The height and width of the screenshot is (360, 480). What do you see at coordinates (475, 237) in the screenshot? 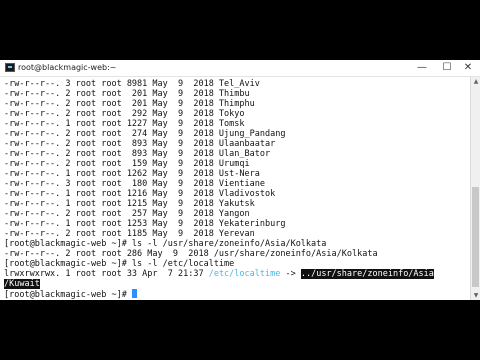
I see `scrollbar-thumb` at bounding box center [475, 237].